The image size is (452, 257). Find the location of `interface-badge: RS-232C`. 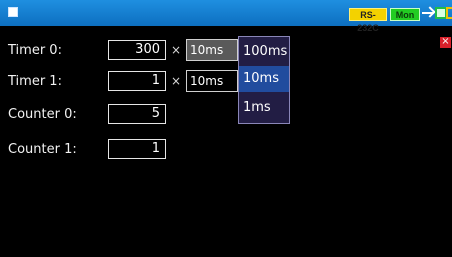

interface-badge: RS-232C is located at coordinates (368, 20).